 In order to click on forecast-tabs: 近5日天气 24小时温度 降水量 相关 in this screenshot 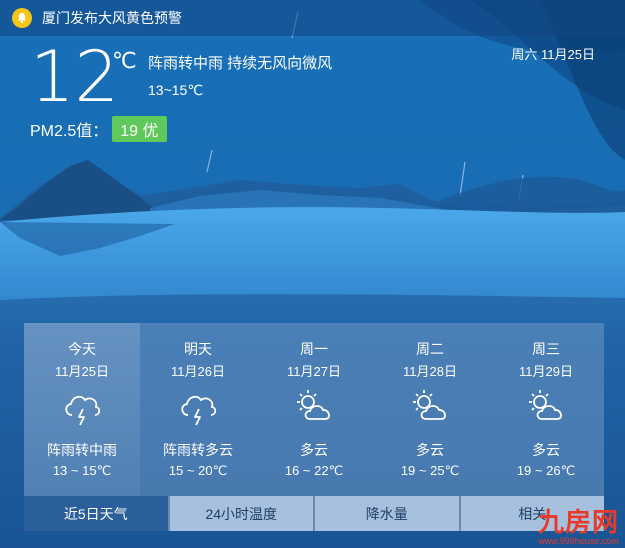, I will do `click(314, 513)`.